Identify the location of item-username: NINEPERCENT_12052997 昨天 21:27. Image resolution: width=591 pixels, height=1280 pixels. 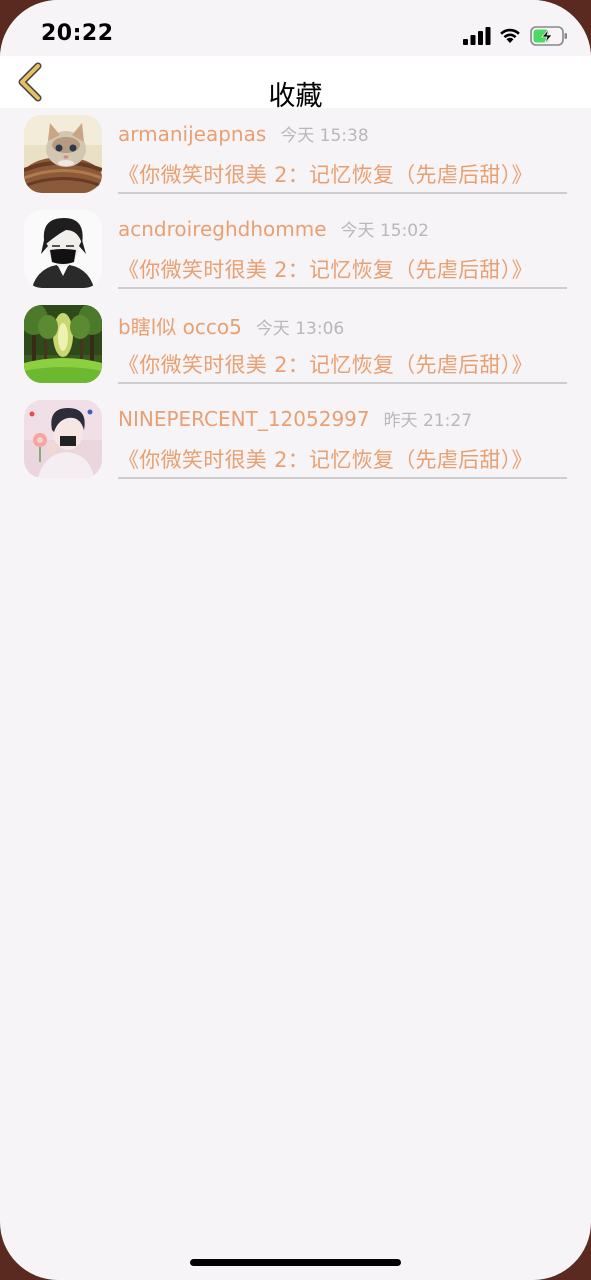
(295, 418).